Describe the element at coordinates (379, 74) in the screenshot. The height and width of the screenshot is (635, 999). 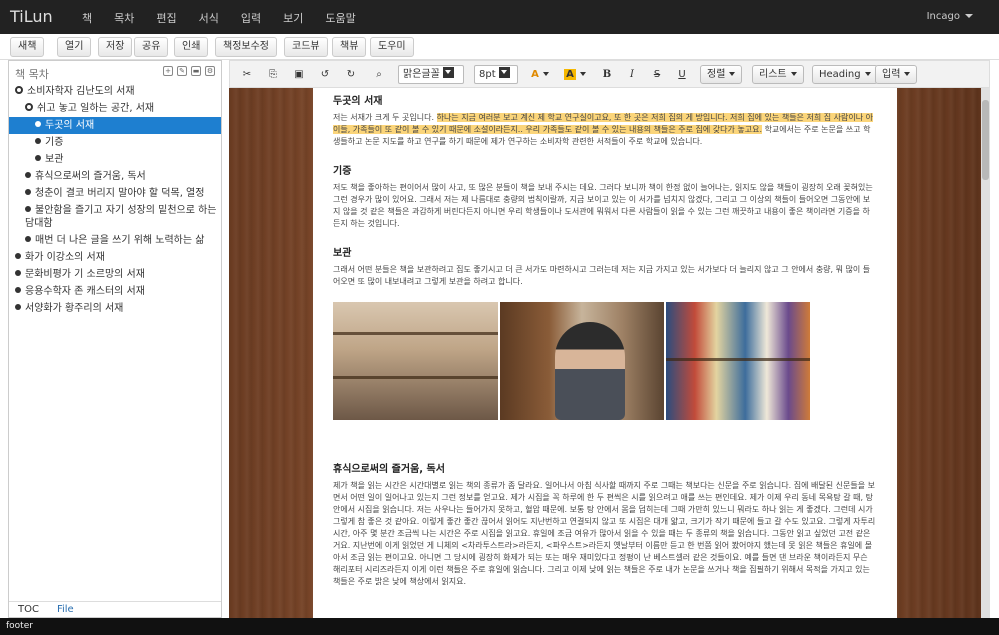
I see `find-icon: ⌕` at that location.